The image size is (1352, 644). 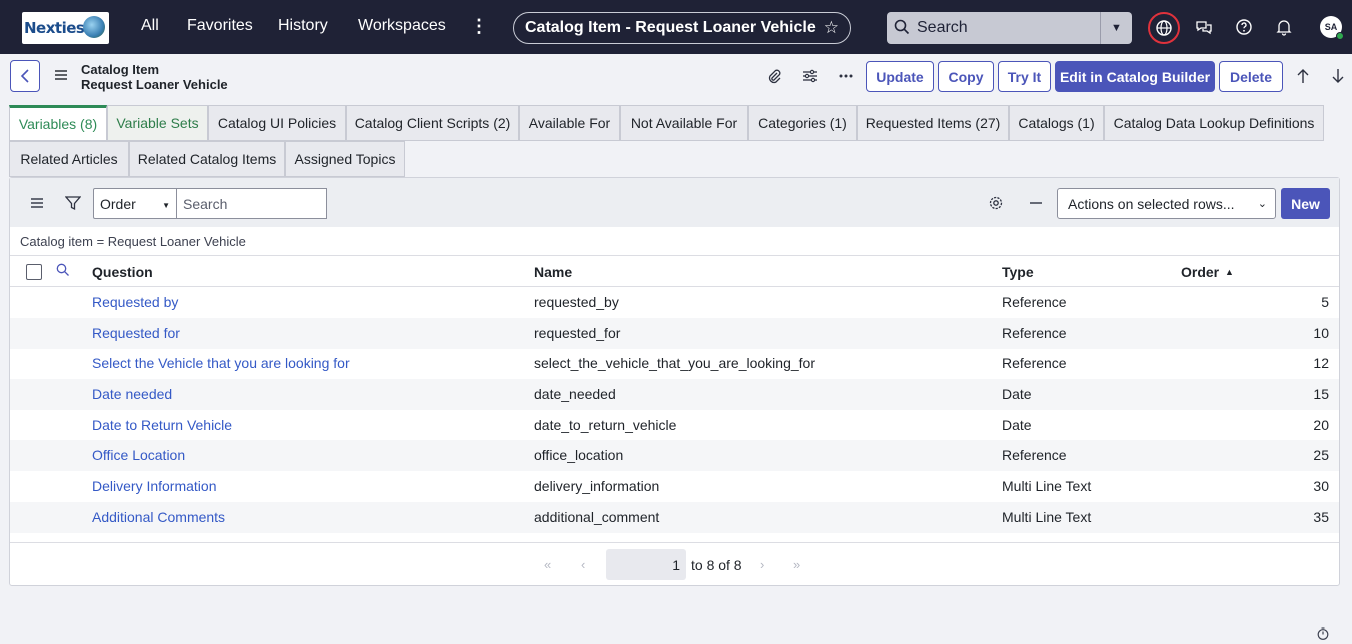 I want to click on select-all-checkbox, so click(x=34, y=272).